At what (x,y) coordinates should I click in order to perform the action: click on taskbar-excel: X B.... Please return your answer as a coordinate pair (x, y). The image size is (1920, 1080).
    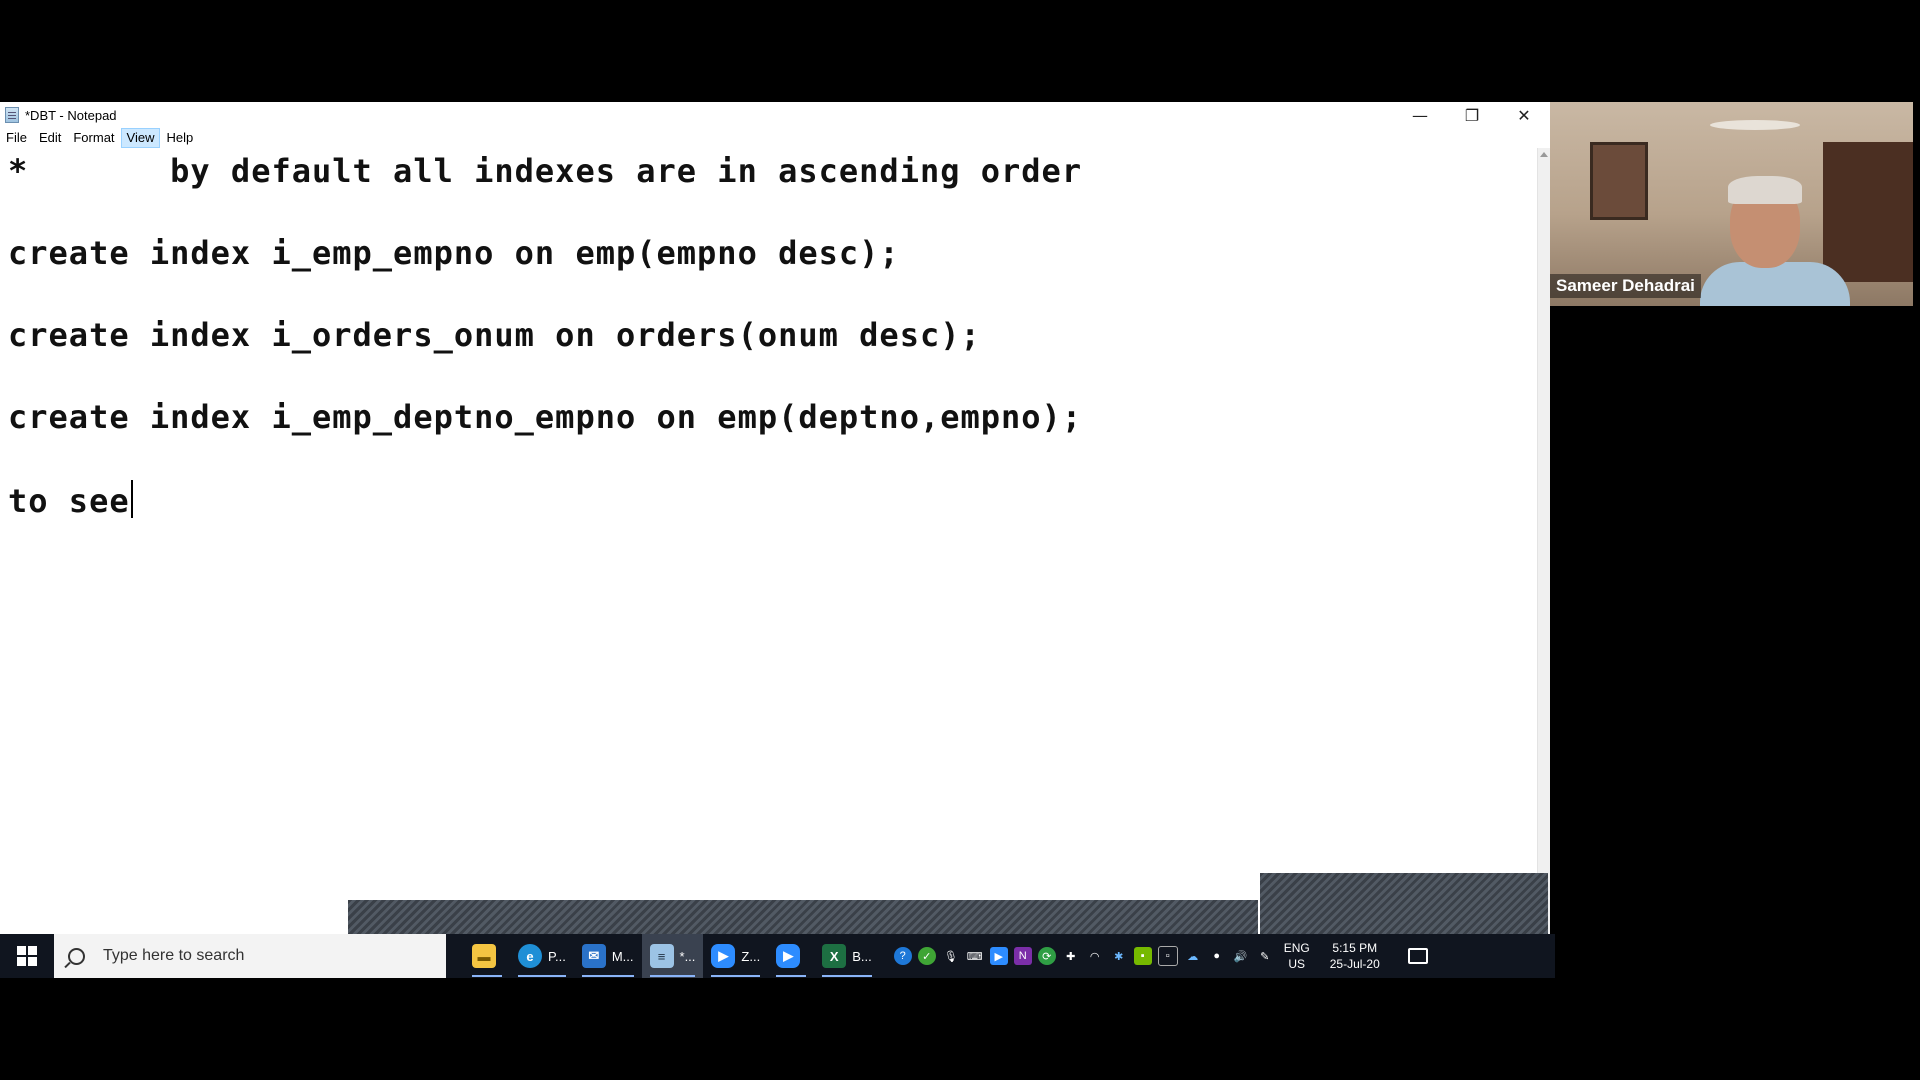
    Looking at the image, I should click on (847, 956).